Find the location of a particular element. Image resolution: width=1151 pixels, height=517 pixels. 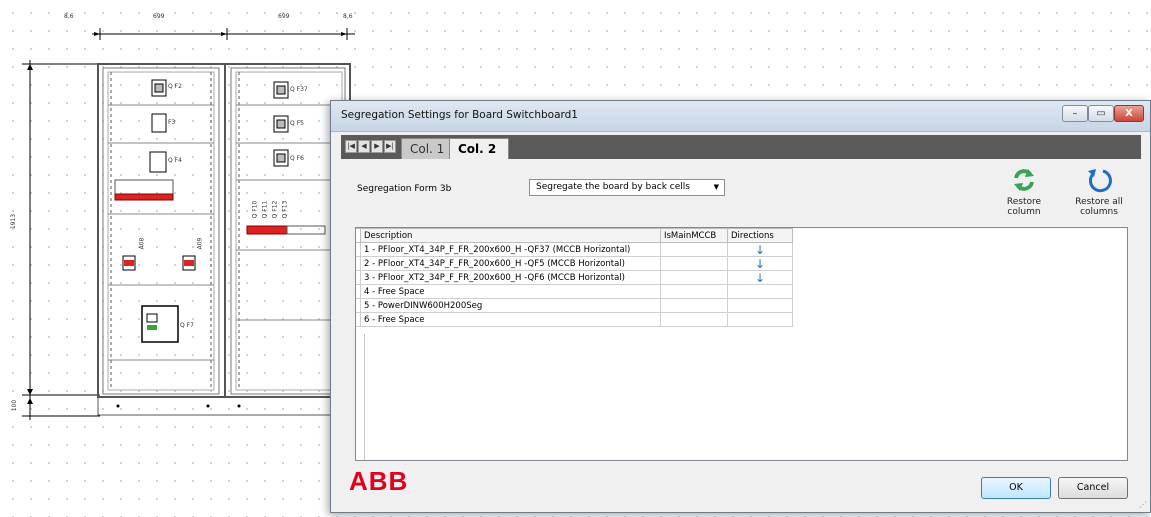

restore-all-columns-label: Restore all columns is located at coordinates (1099, 207).